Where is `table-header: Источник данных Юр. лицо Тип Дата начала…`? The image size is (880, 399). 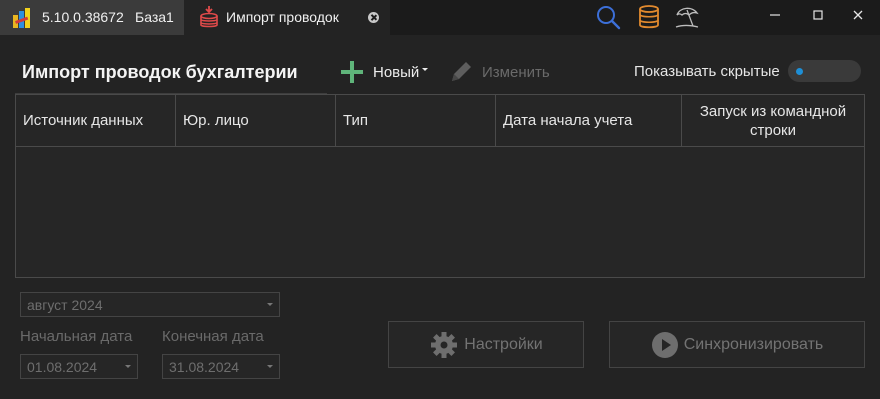 table-header: Источник данных Юр. лицо Тип Дата начала… is located at coordinates (440, 121).